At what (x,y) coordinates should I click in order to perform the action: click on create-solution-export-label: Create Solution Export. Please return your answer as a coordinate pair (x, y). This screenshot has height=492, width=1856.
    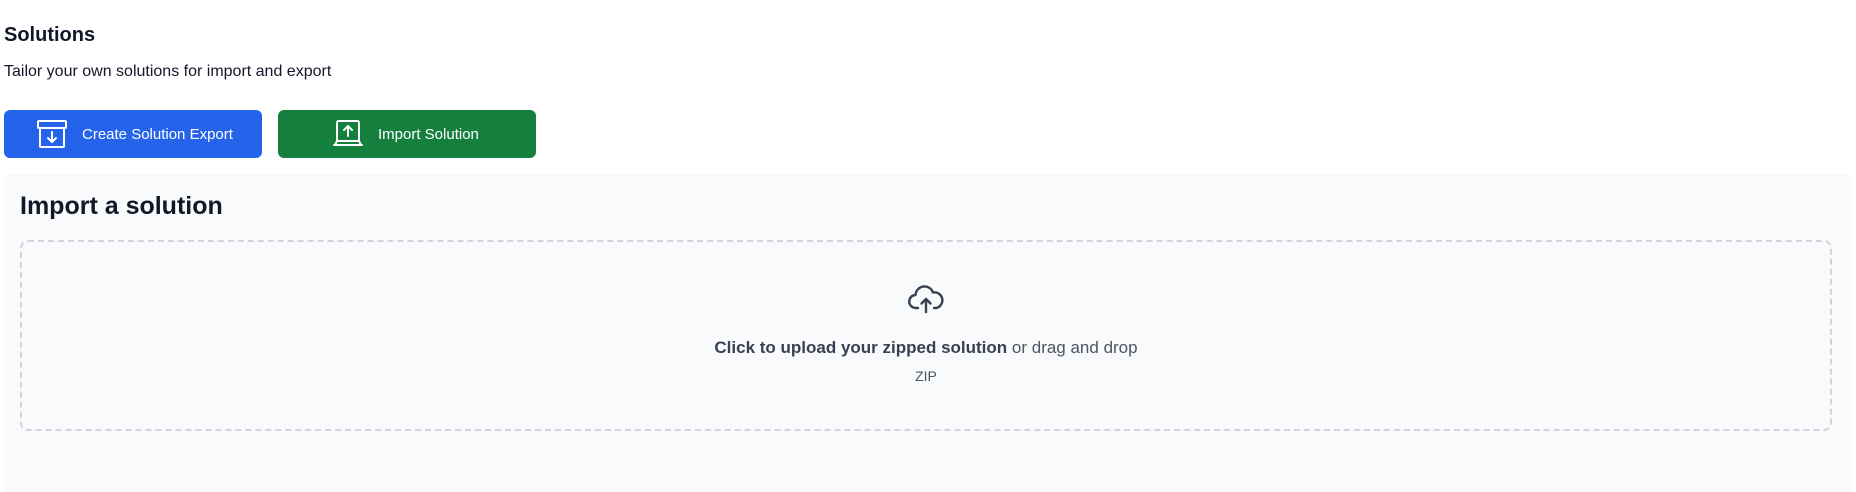
    Looking at the image, I should click on (157, 134).